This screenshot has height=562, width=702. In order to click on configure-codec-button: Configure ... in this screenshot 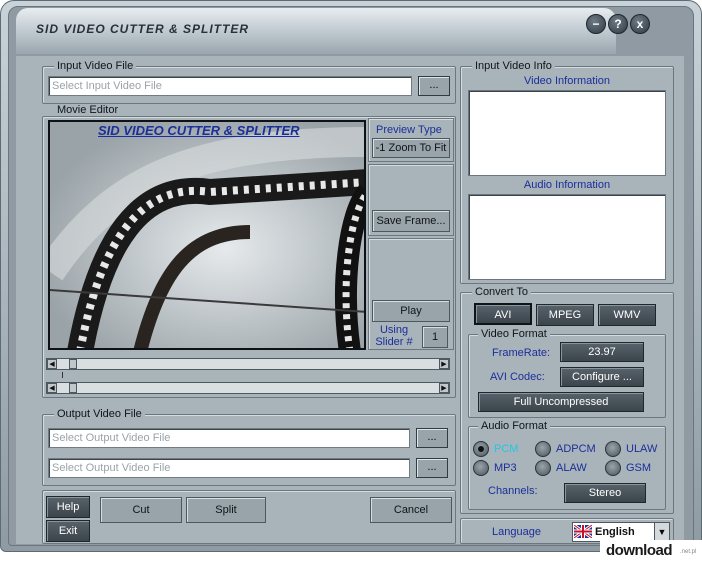, I will do `click(602, 377)`.